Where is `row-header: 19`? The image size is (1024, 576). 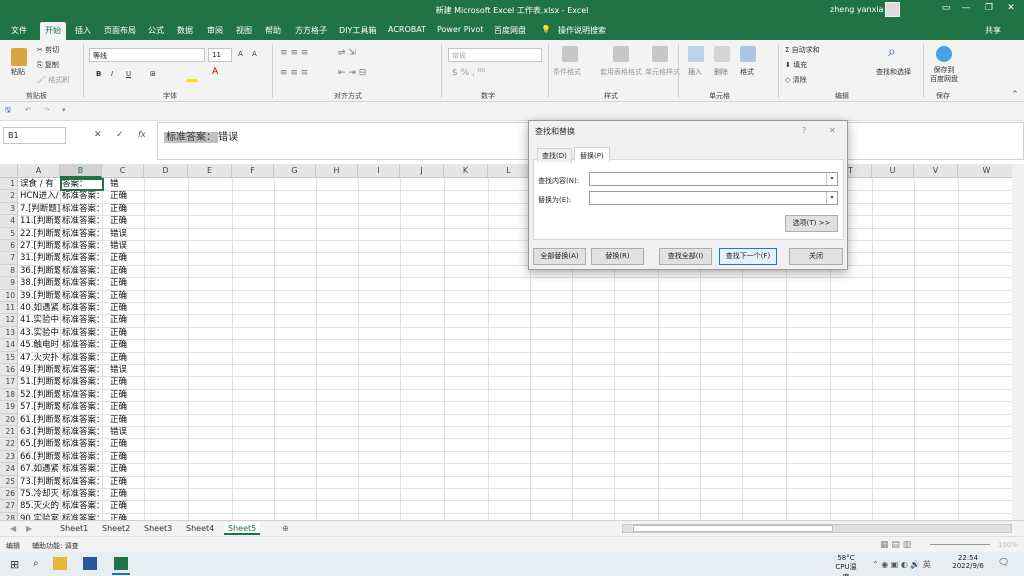 row-header: 19 is located at coordinates (9, 407).